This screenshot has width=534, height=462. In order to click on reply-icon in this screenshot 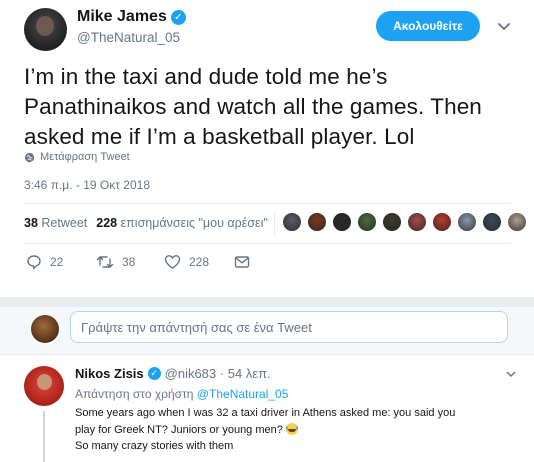, I will do `click(34, 262)`.